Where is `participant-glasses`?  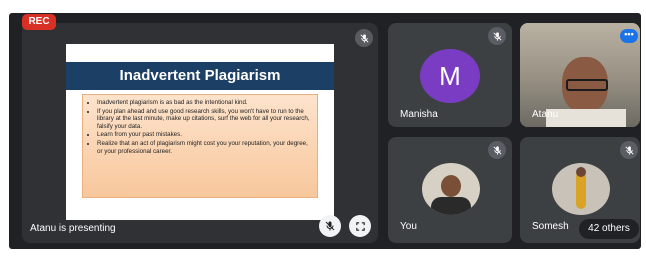 participant-glasses is located at coordinates (587, 85).